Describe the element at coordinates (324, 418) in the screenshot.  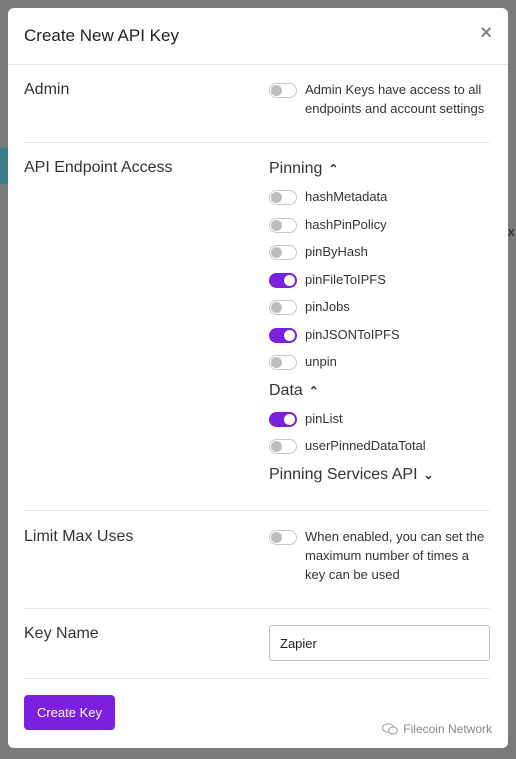
I see `endpoint-label: pinList` at that location.